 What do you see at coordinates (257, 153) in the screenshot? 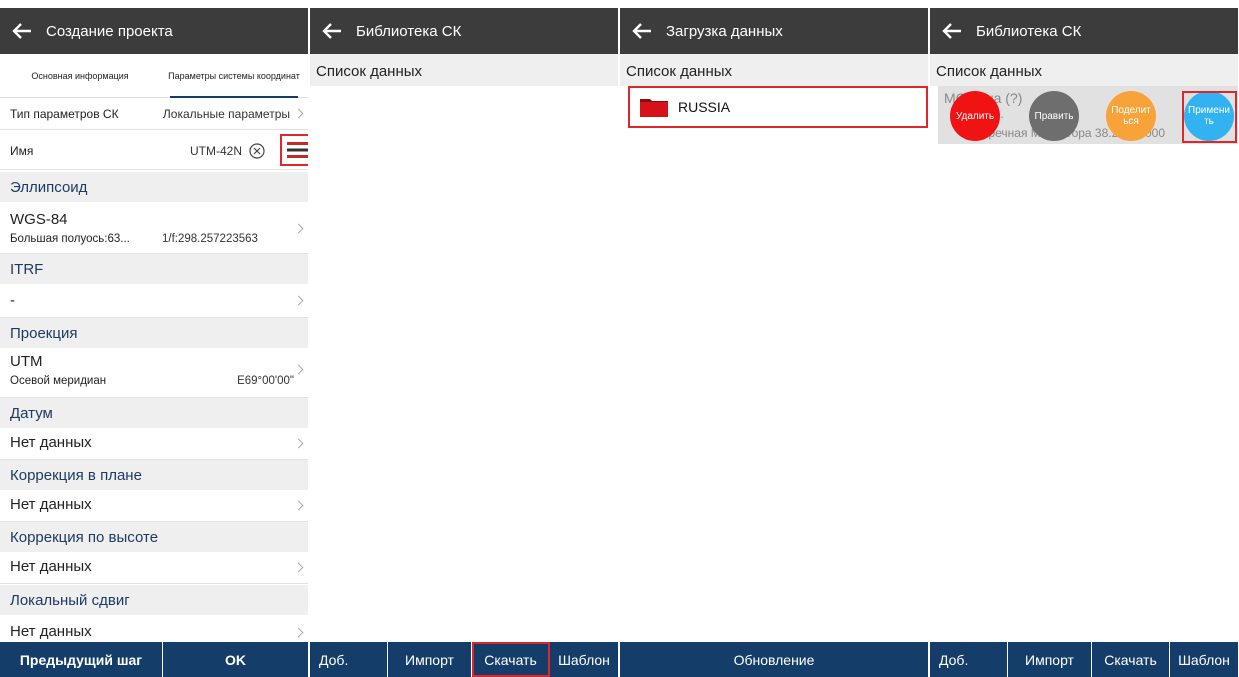
I see `clear-icon` at bounding box center [257, 153].